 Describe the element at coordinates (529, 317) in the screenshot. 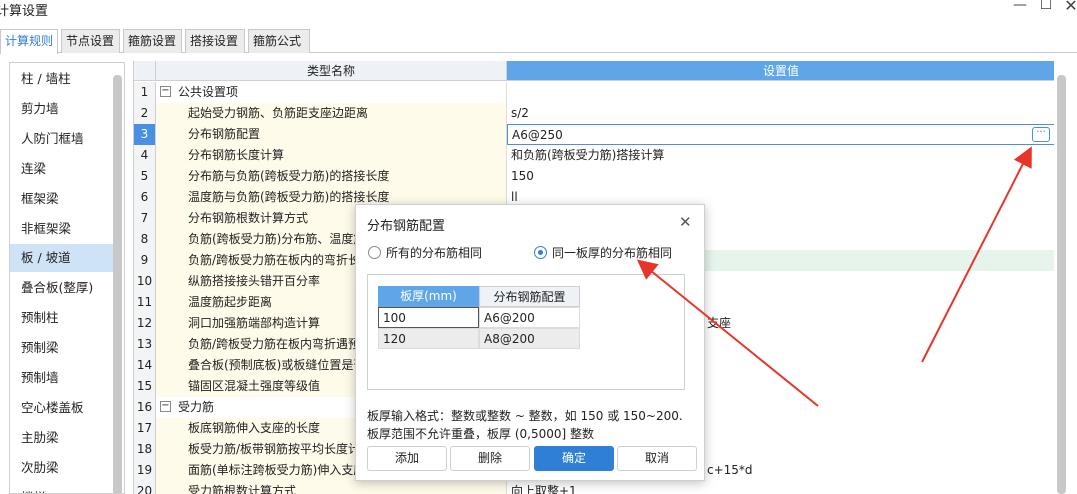

I see `config-cell: A6@200` at that location.